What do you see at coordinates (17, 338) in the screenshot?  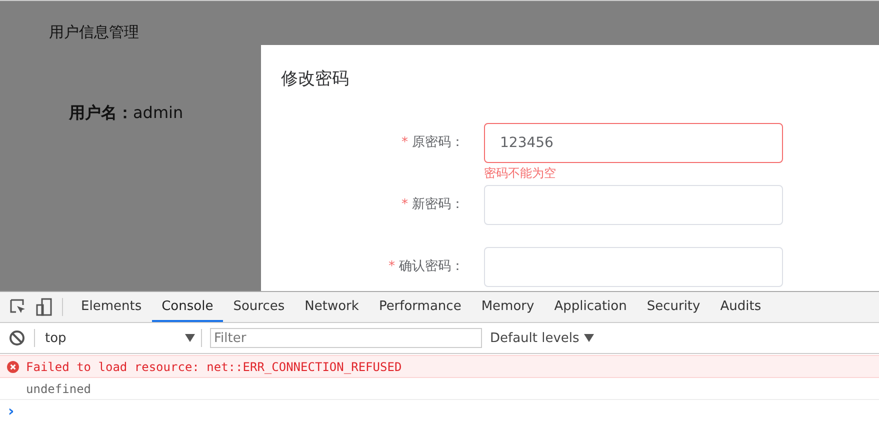 I see `clear-console-icon` at bounding box center [17, 338].